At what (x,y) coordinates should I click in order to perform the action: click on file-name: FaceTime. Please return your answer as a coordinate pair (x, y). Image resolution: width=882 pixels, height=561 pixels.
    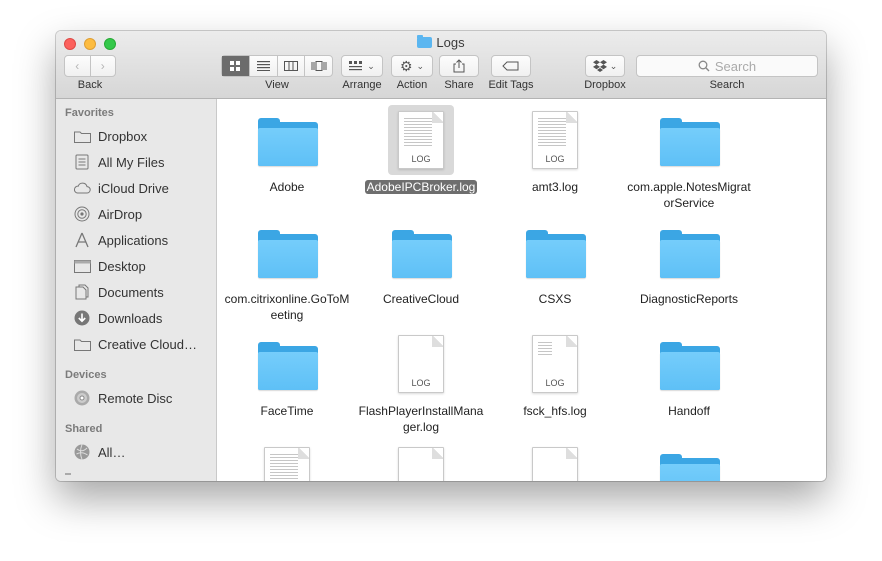
    Looking at the image, I should click on (287, 411).